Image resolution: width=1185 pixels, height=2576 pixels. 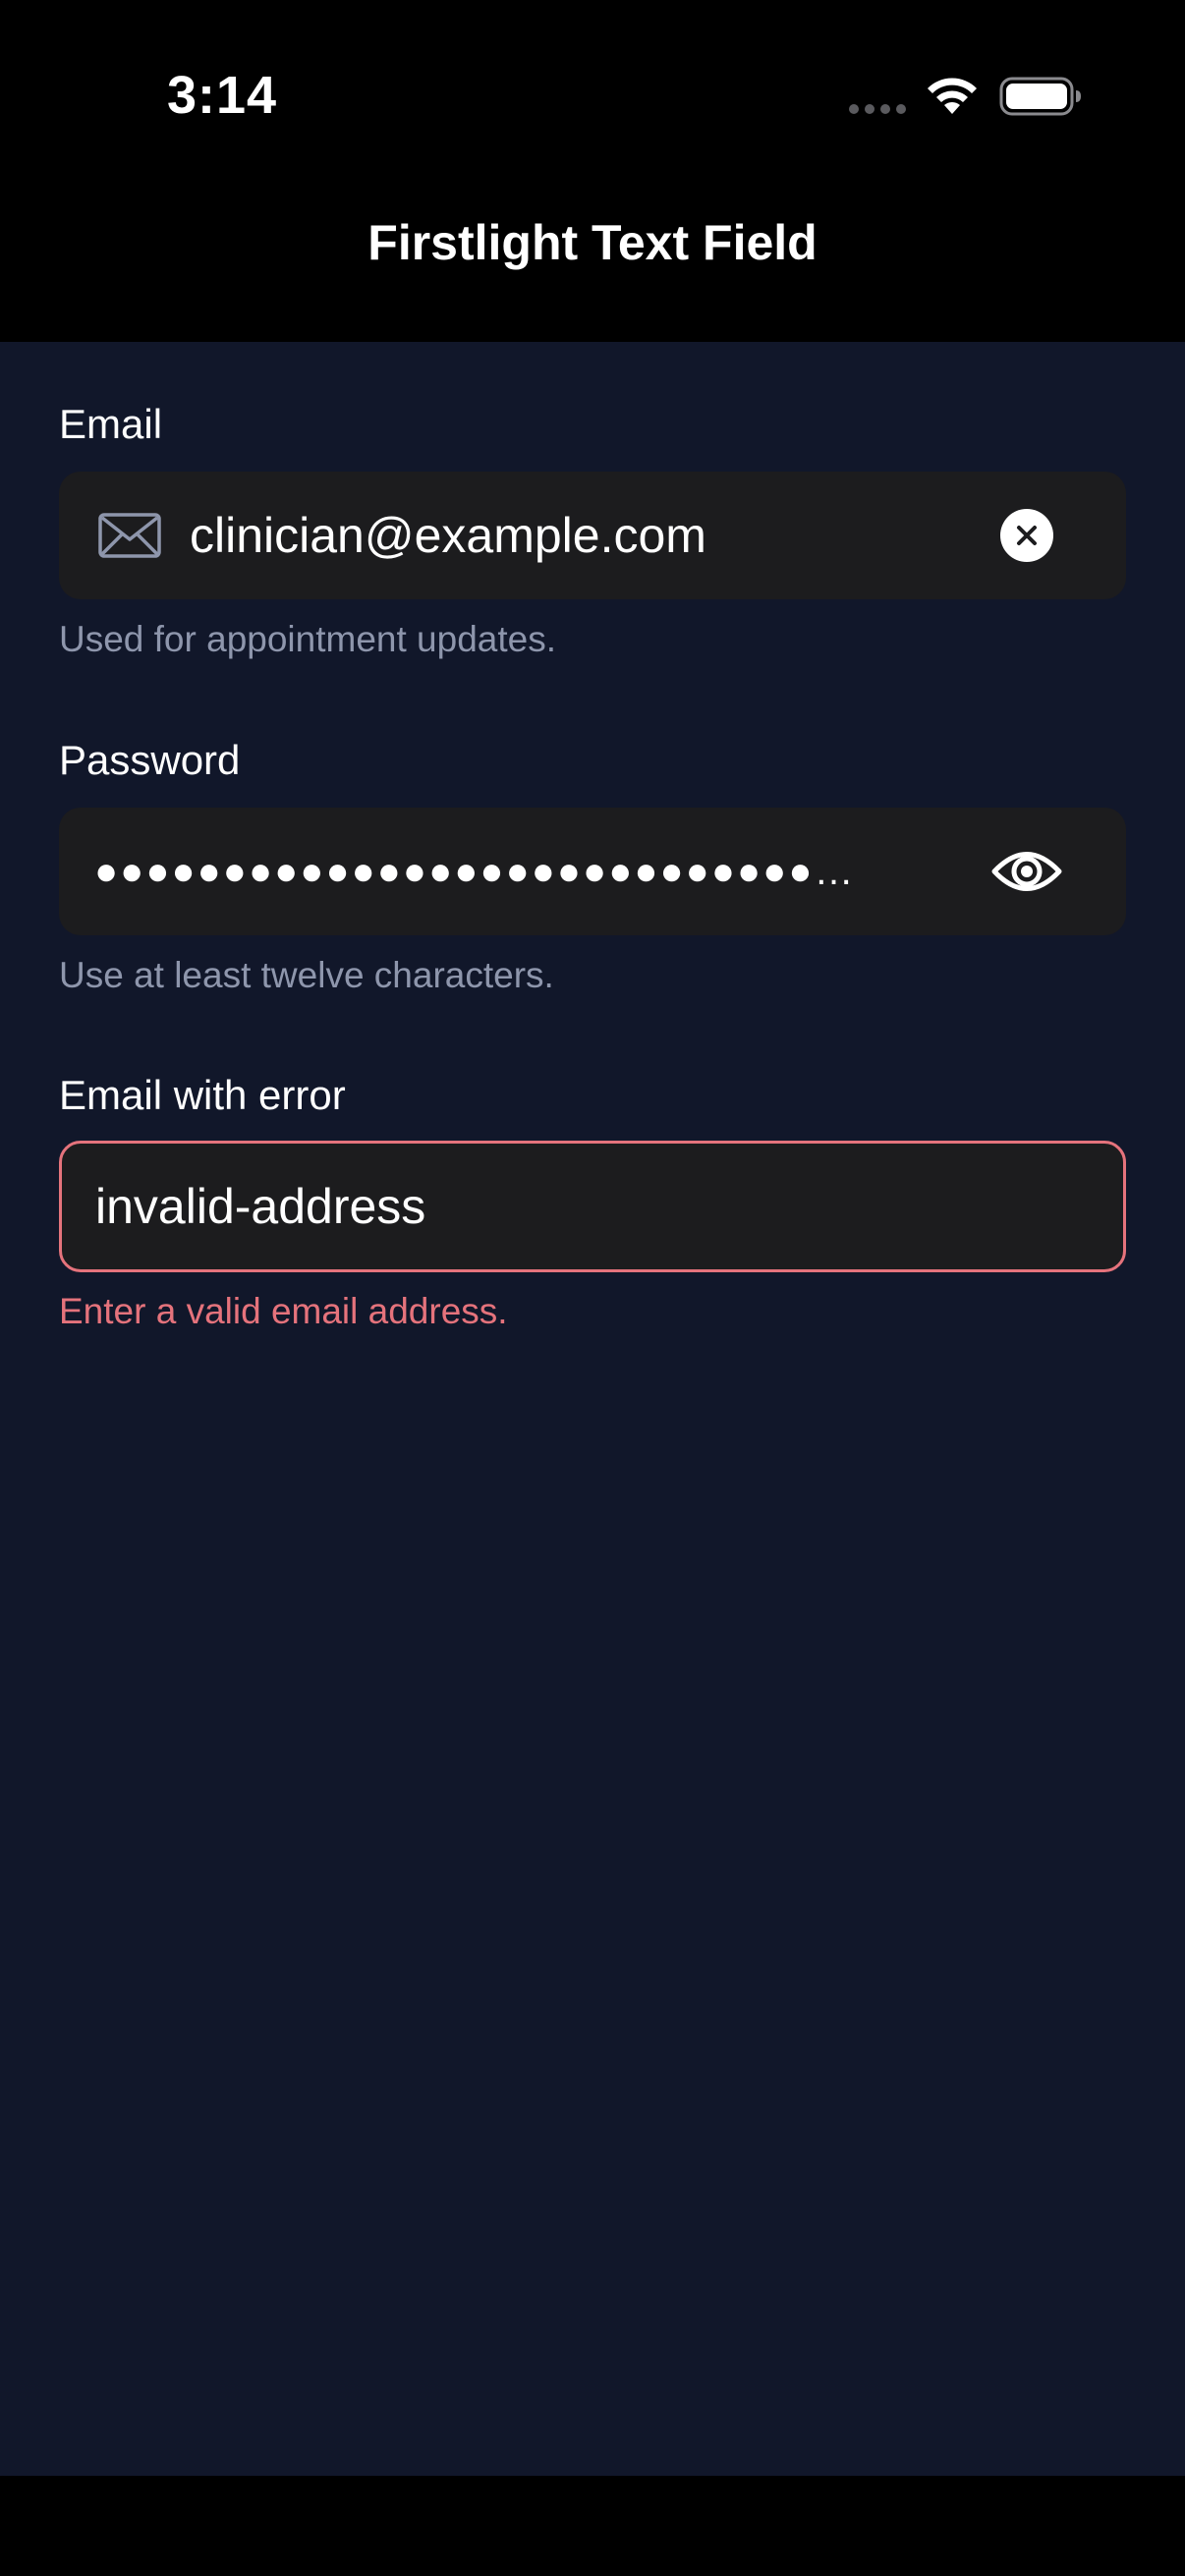 I want to click on status-bar: 3:14, so click(x=592, y=93).